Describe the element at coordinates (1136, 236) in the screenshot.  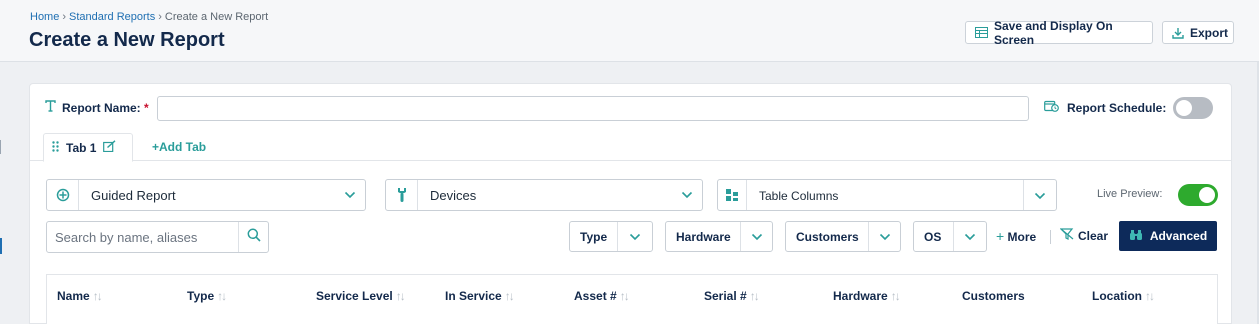
I see `binoculars-icon` at that location.